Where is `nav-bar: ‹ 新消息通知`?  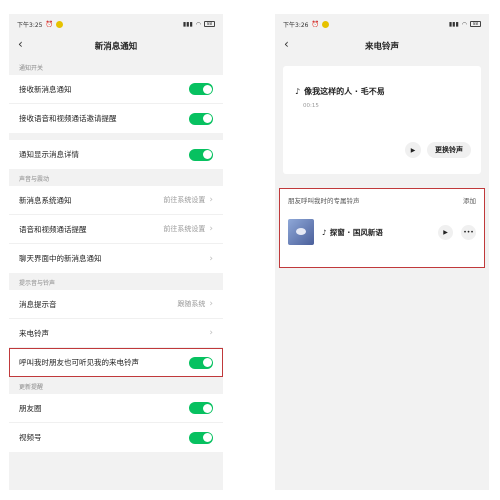 nav-bar: ‹ 新消息通知 is located at coordinates (116, 46).